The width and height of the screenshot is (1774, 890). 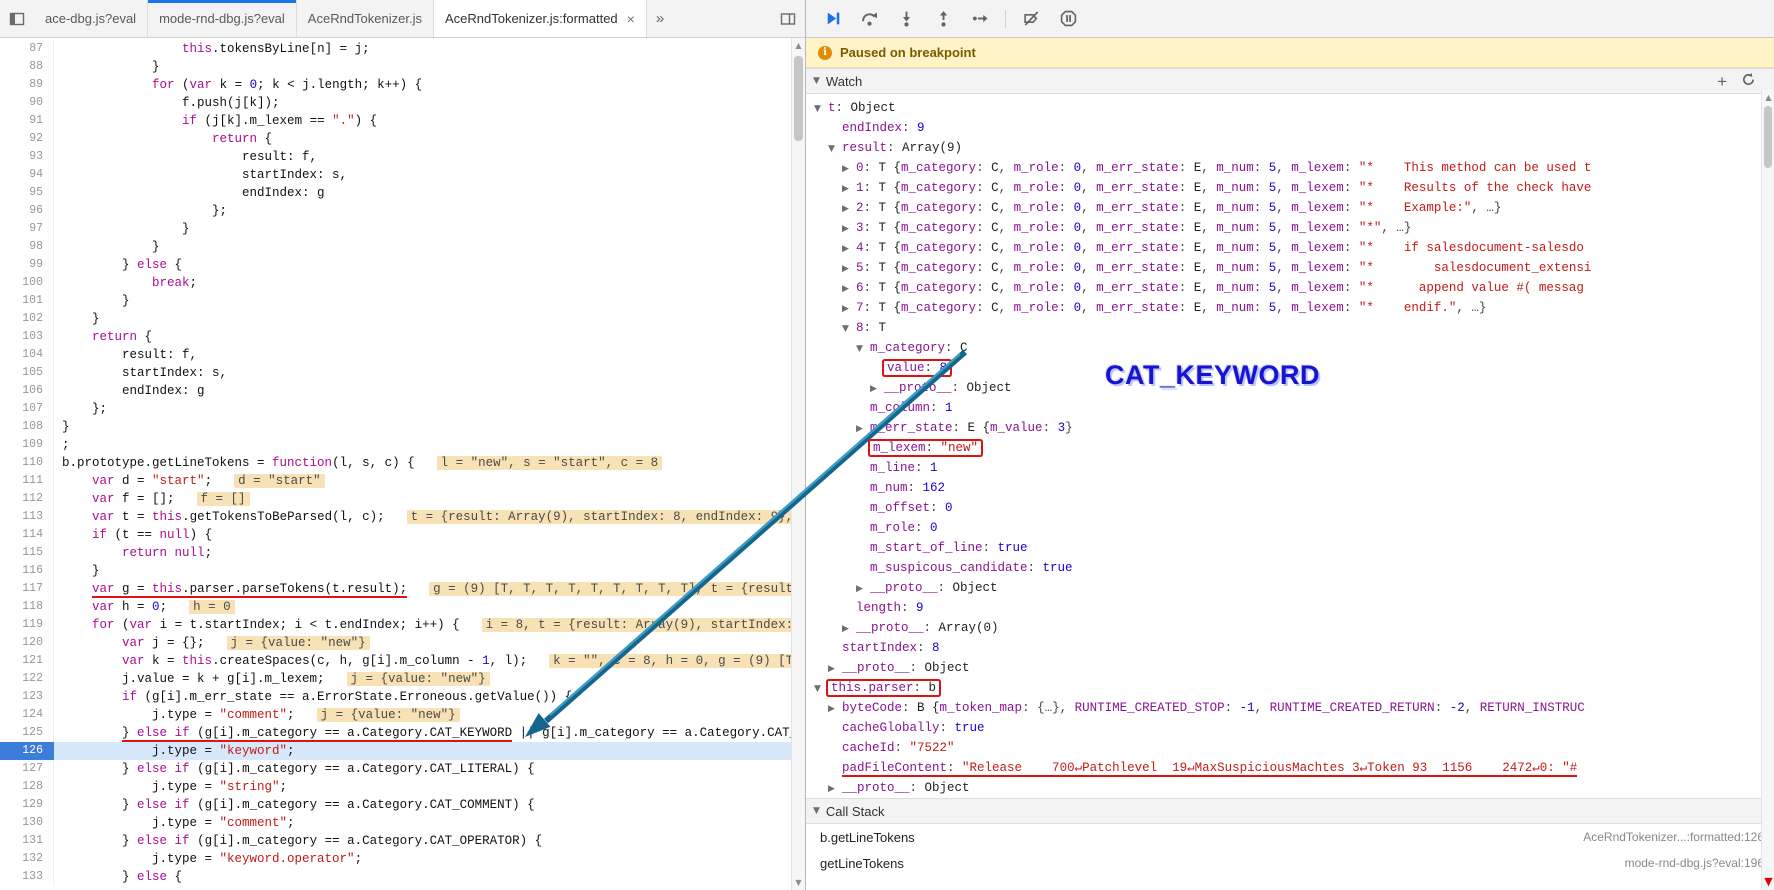 What do you see at coordinates (1282, 488) in the screenshot?
I see `watch-row: m_num: 162` at bounding box center [1282, 488].